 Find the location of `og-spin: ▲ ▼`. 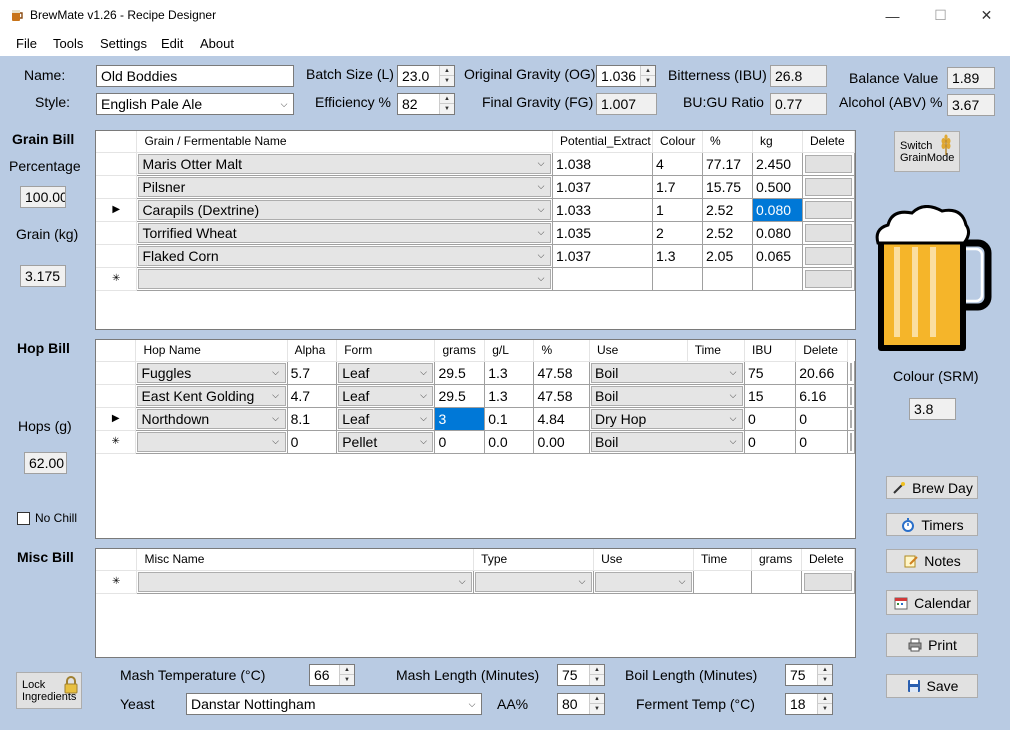

og-spin: ▲ ▼ is located at coordinates (647, 76).